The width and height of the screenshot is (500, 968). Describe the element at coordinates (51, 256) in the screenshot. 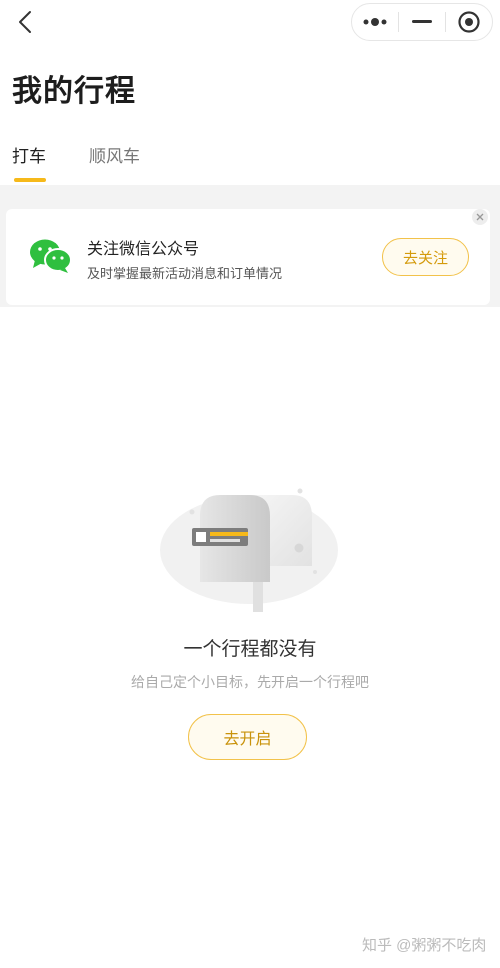

I see `wechat-icon` at that location.